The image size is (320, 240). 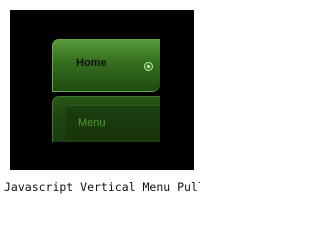 I want to click on menu-item-home-label: Home, so click(x=91, y=63).